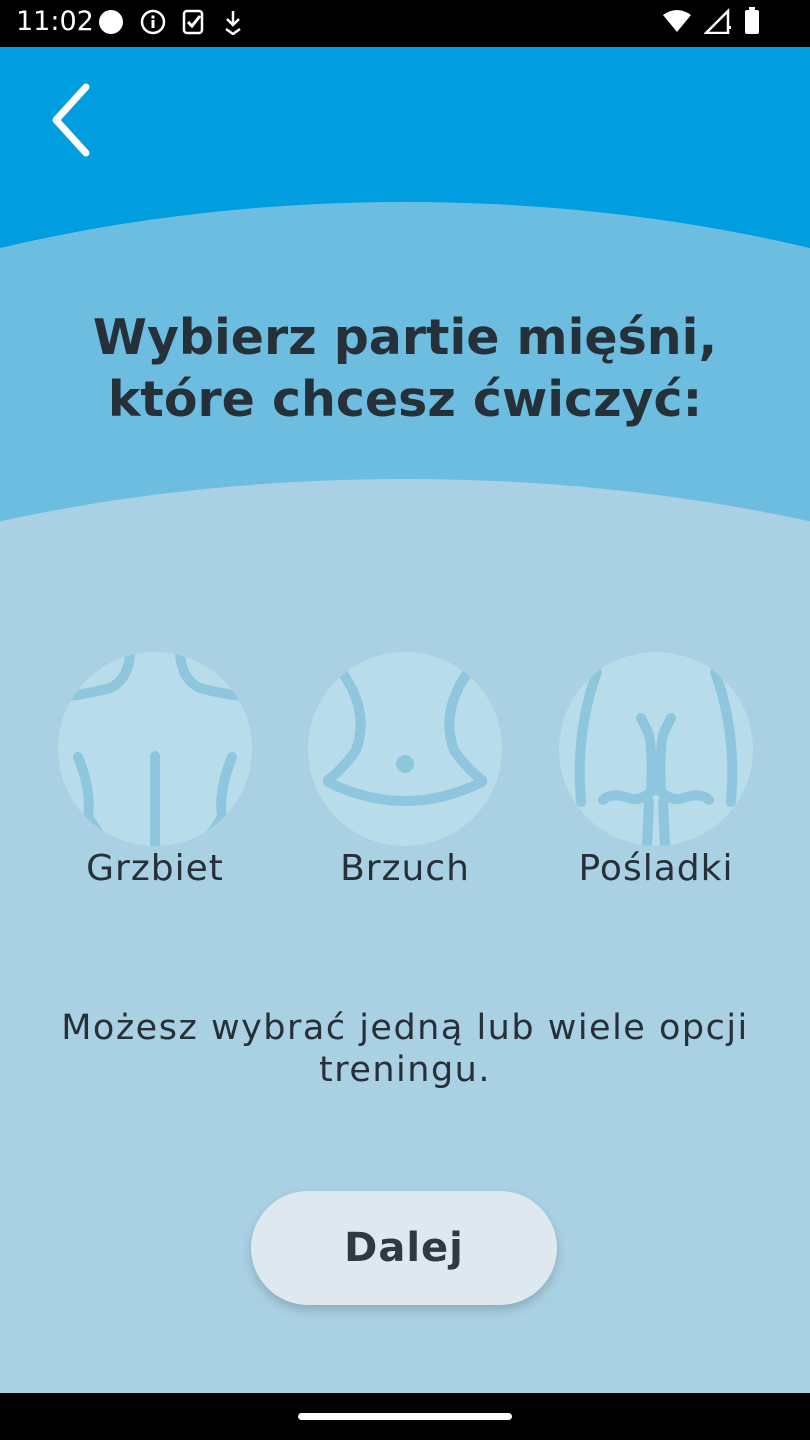 This screenshot has width=810, height=1440. Describe the element at coordinates (656, 868) in the screenshot. I see `option-label: Pośladki` at that location.